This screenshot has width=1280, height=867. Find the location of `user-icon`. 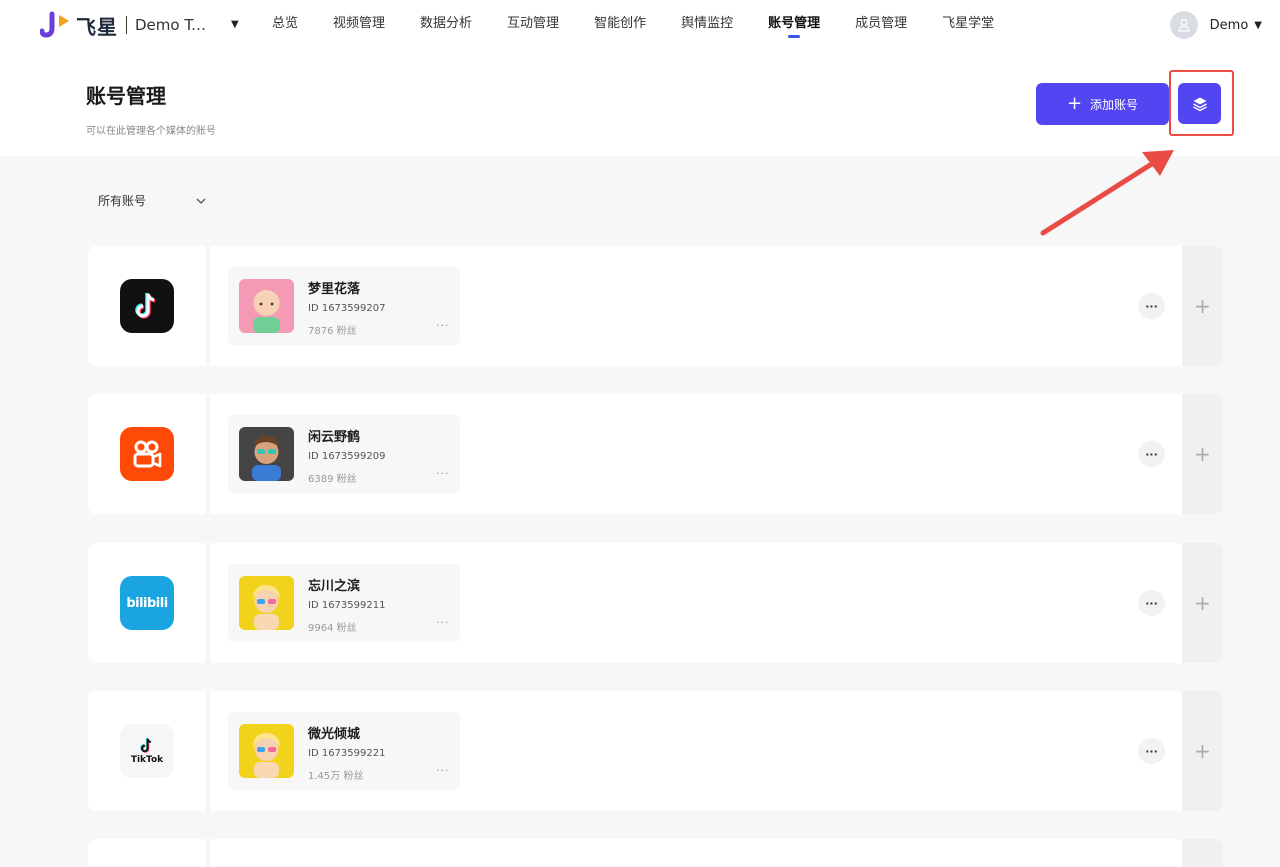

user-icon is located at coordinates (1184, 25).